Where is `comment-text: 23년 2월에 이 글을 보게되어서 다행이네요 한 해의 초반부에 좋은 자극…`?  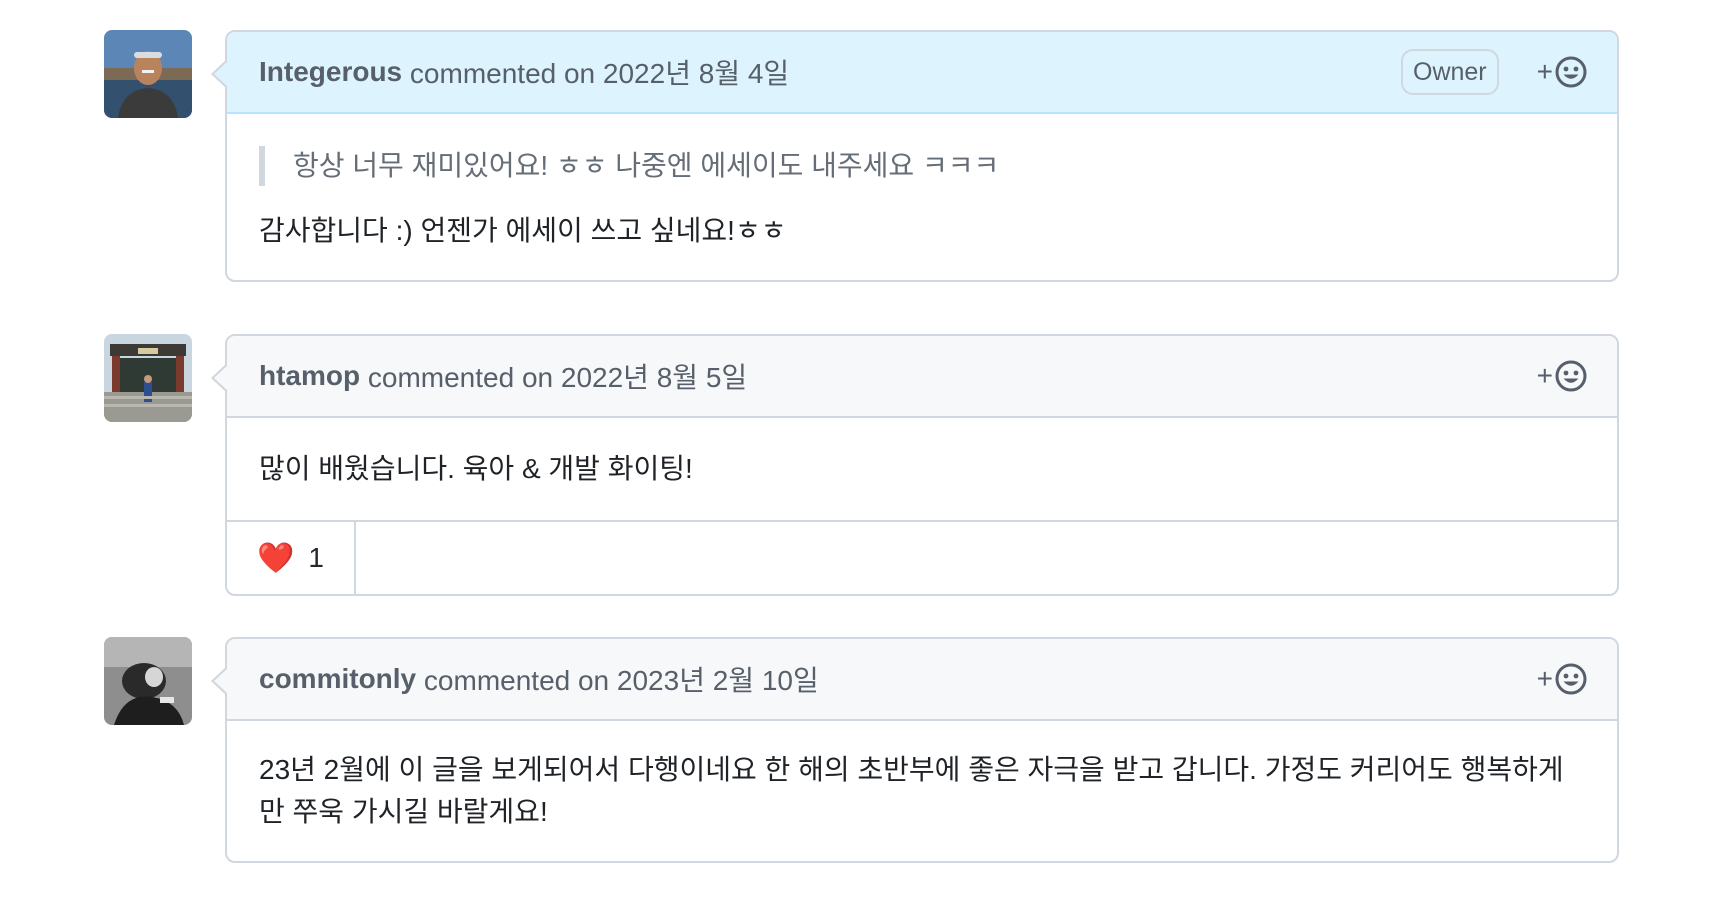 comment-text: 23년 2월에 이 글을 보게되어서 다행이네요 한 해의 초반부에 좋은 자극… is located at coordinates (911, 790).